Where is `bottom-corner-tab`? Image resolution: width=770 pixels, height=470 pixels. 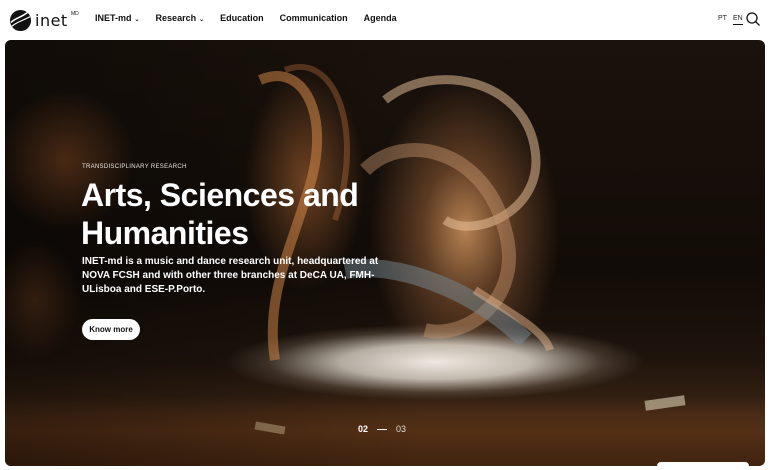
bottom-corner-tab is located at coordinates (703, 466).